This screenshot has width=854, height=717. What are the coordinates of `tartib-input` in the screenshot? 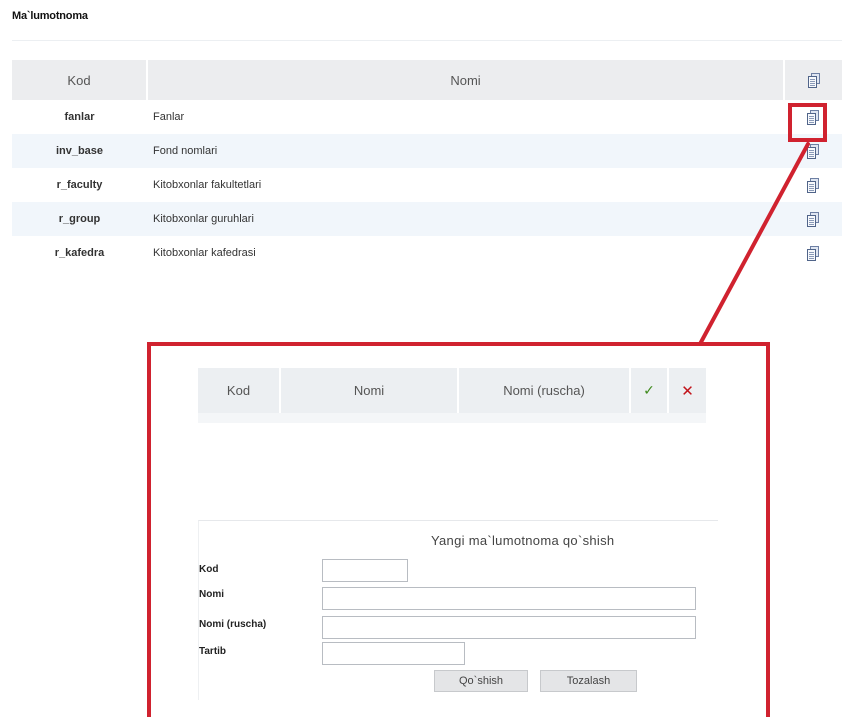 It's located at (393, 653).